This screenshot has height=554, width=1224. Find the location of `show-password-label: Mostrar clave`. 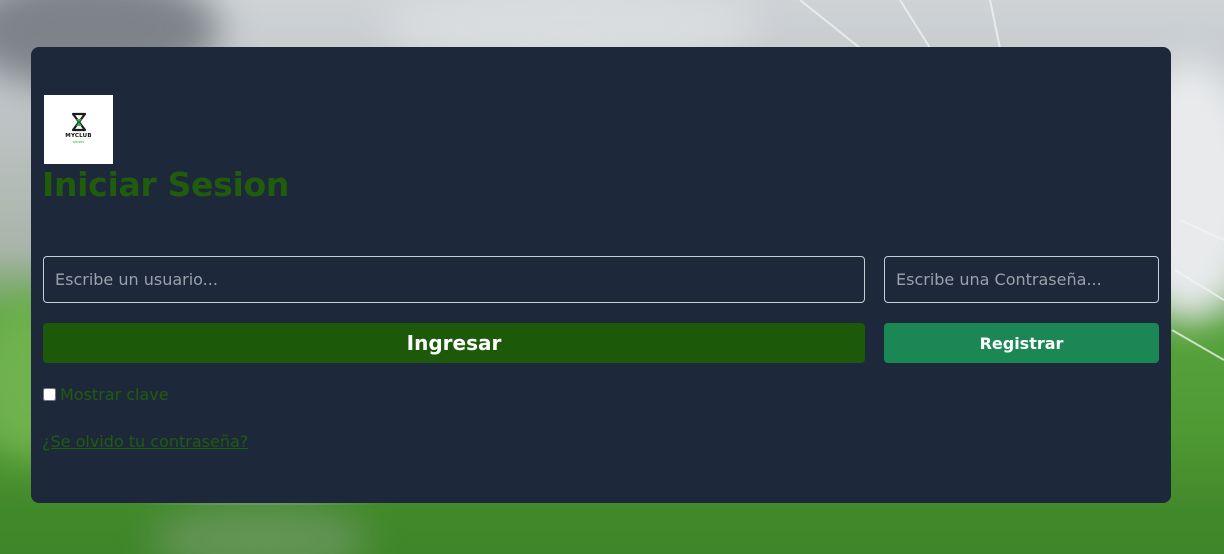

show-password-label: Mostrar clave is located at coordinates (114, 394).